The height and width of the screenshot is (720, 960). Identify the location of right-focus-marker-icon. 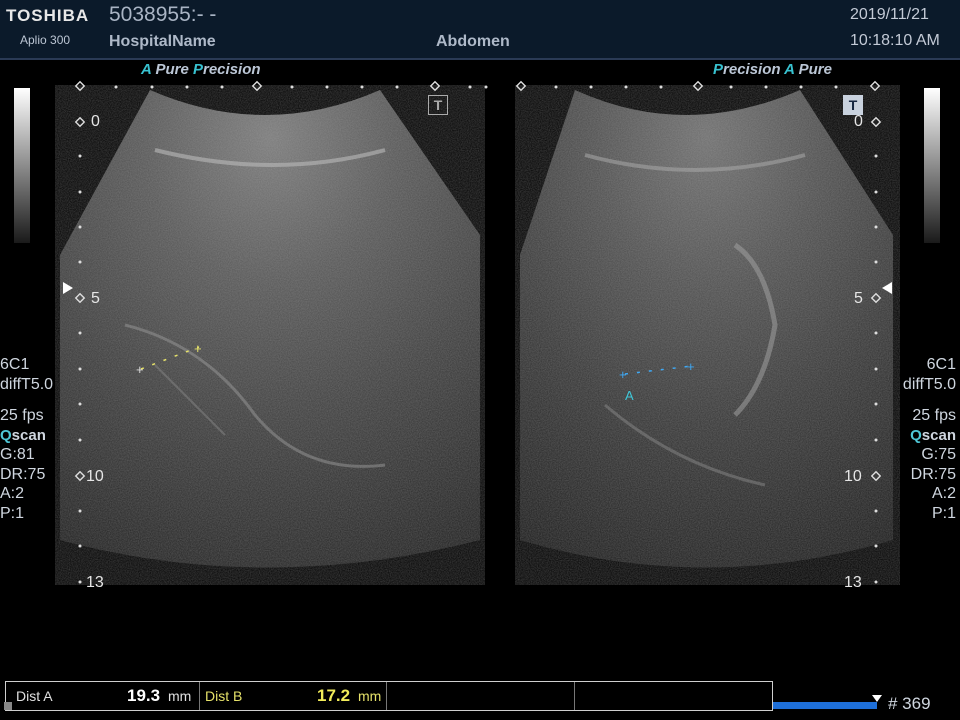
(887, 288).